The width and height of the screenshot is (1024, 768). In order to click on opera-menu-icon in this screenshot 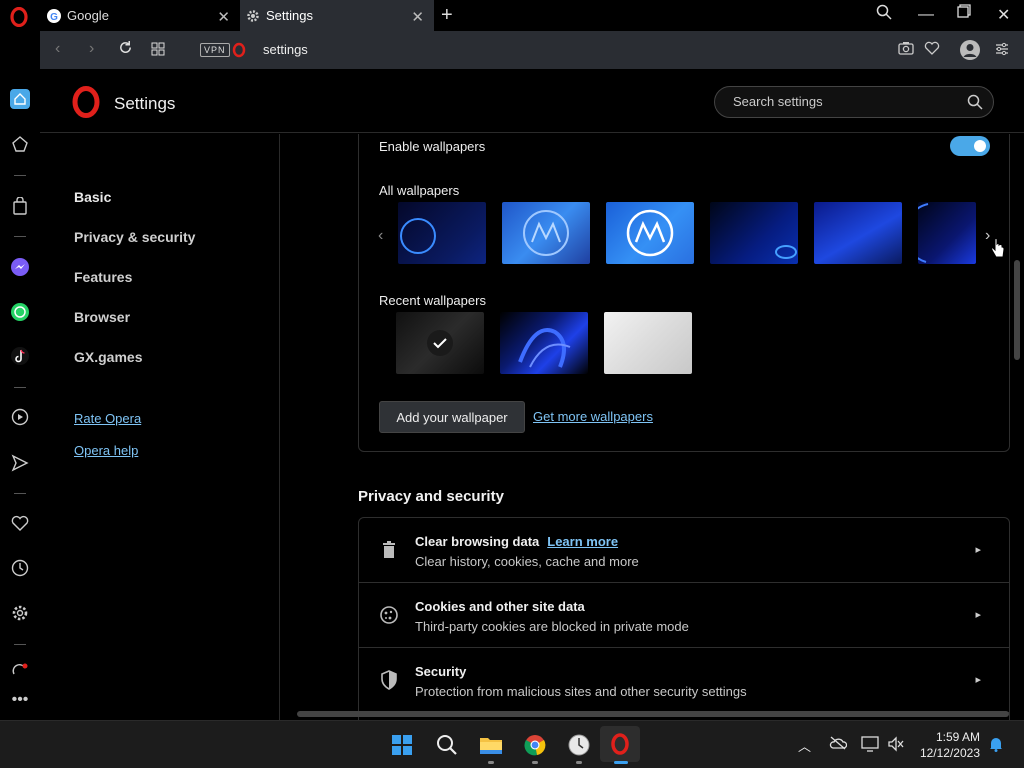, I will do `click(19, 17)`.